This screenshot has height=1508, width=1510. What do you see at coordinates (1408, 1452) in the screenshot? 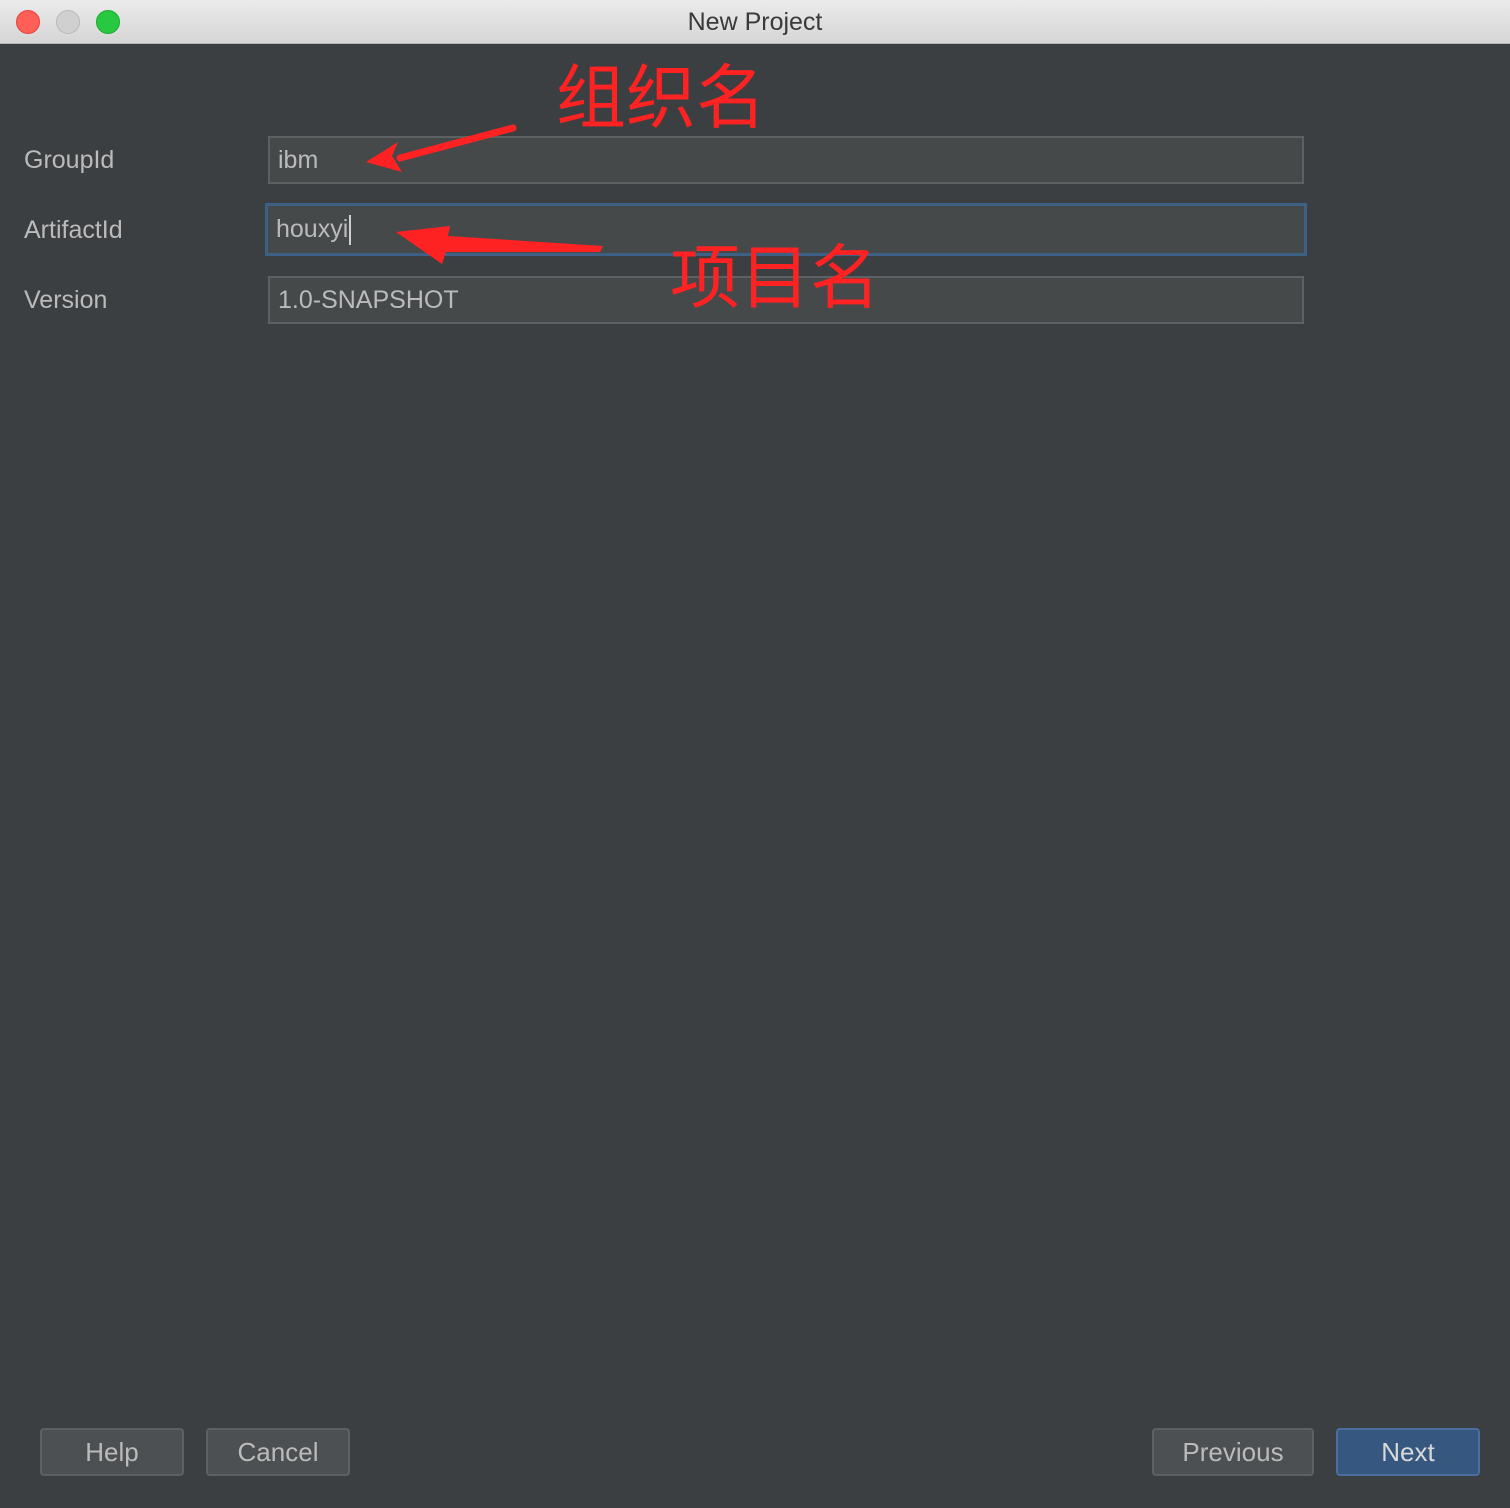
I see `next-button: Next` at bounding box center [1408, 1452].